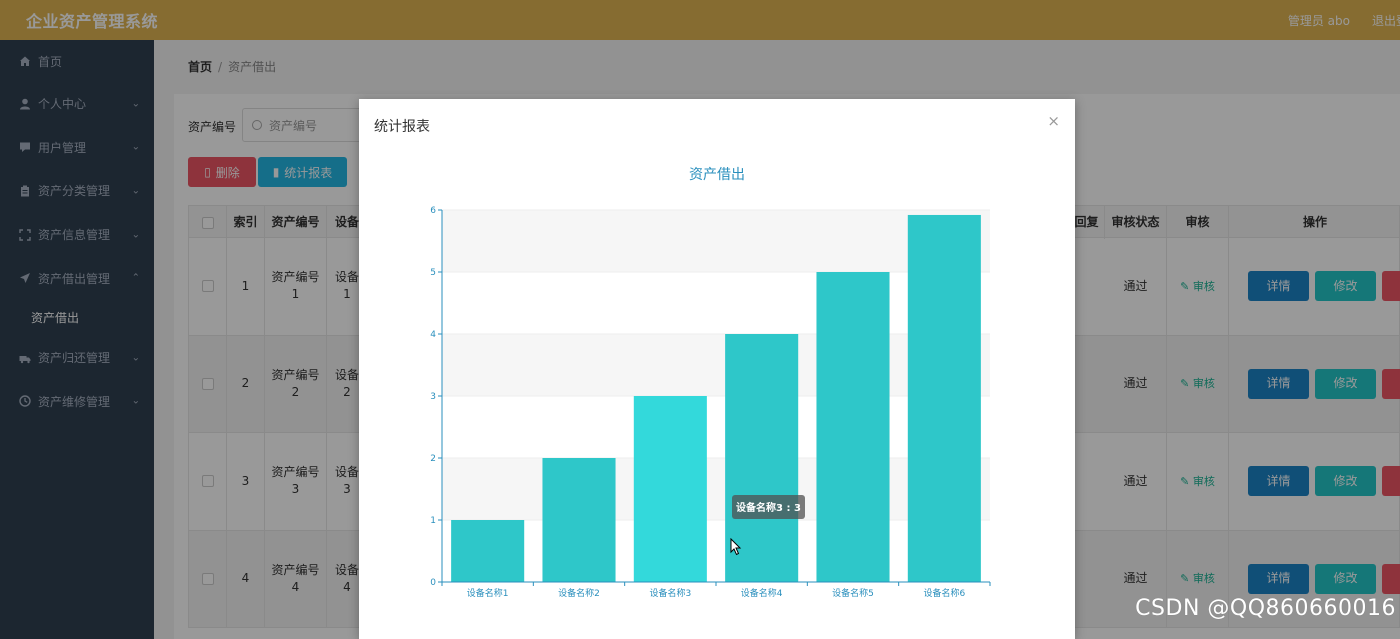 The image size is (1400, 639). I want to click on watermark: CSDN @QQ860660016, so click(1265, 608).